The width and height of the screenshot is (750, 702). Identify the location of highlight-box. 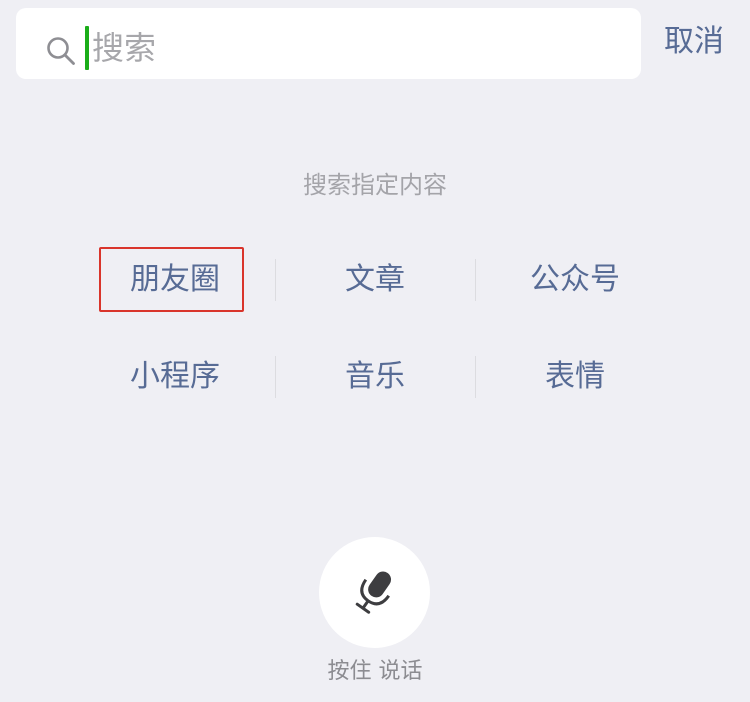
(171, 279).